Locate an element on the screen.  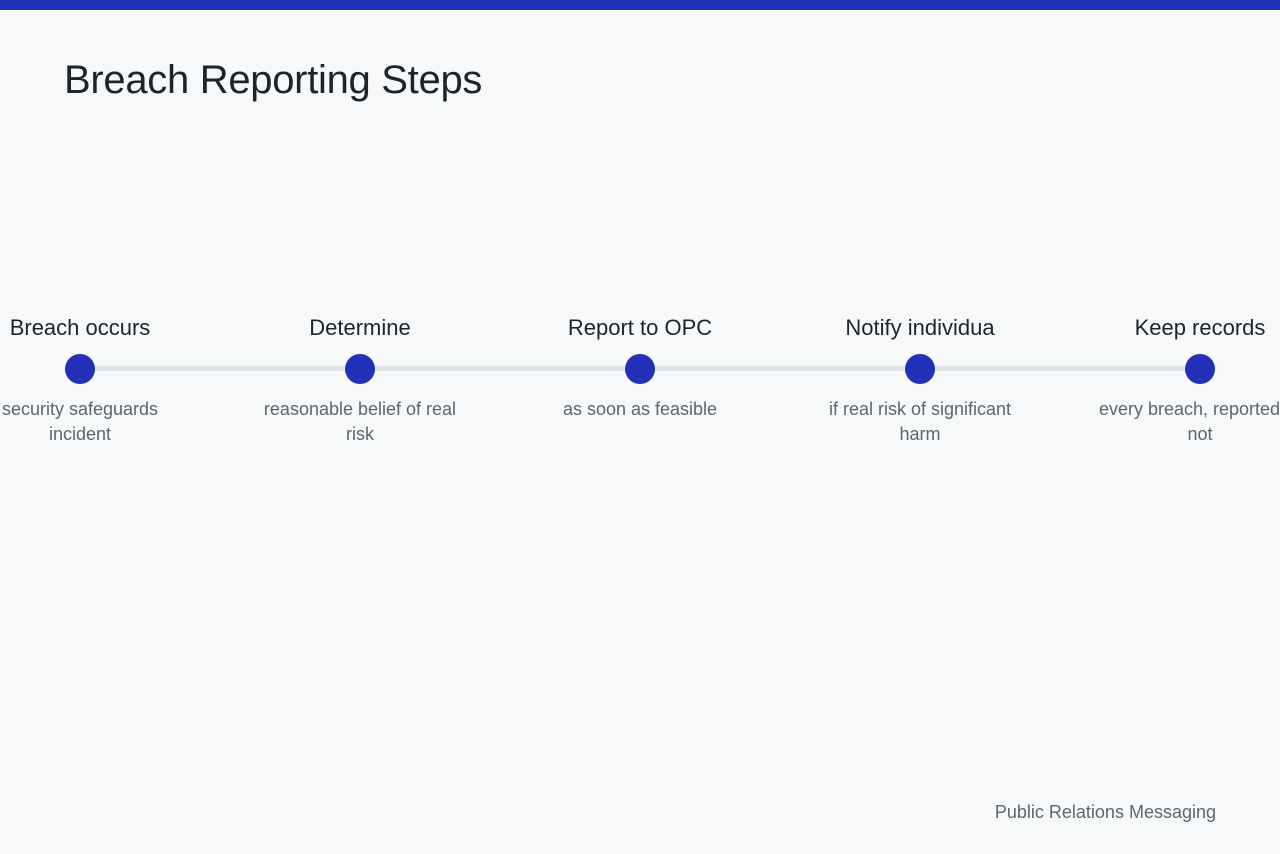
step-description: if real risk of significant harm is located at coordinates (920, 421).